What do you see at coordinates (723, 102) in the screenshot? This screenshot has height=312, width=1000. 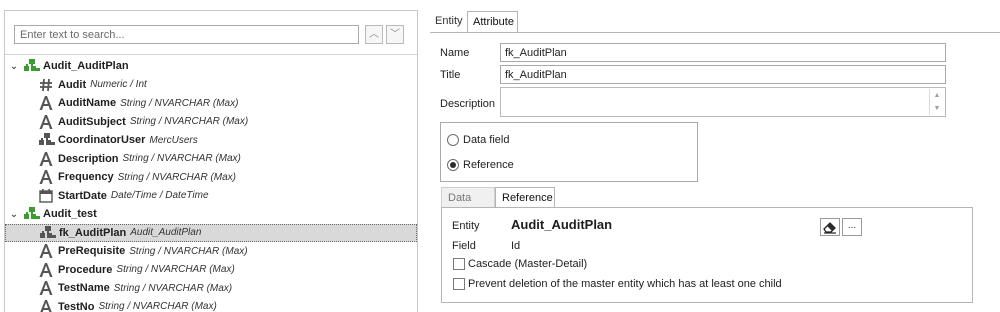 I see `description-field: ▲ ▼` at bounding box center [723, 102].